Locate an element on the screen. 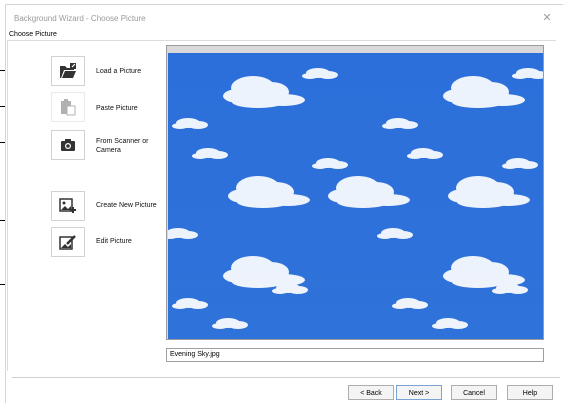  camera-icon is located at coordinates (68, 145).